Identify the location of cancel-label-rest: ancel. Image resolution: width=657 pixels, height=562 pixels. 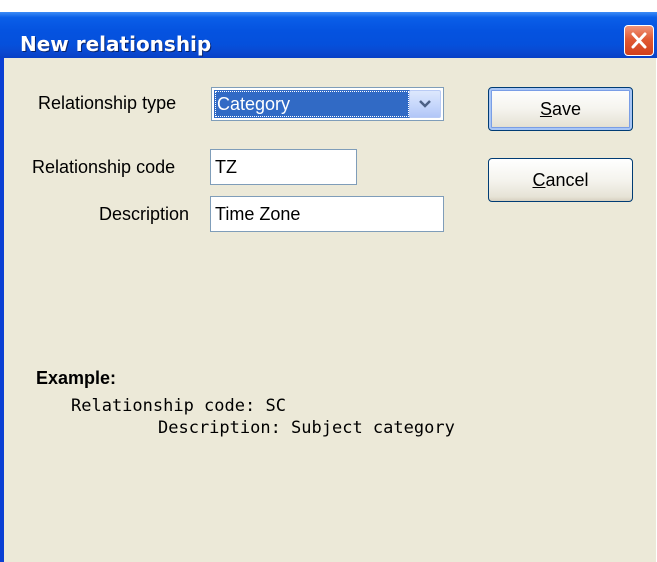
(567, 180).